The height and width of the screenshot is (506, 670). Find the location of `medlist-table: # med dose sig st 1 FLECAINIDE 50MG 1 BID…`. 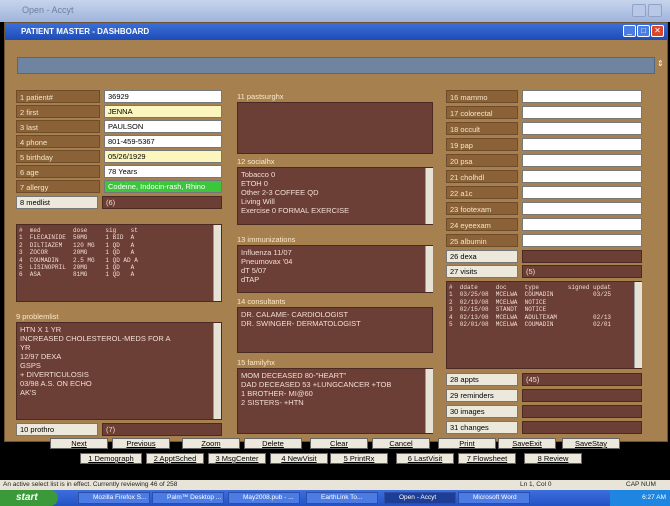

medlist-table: # med dose sig st 1 FLECAINIDE 50MG 1 BID… is located at coordinates (119, 263).